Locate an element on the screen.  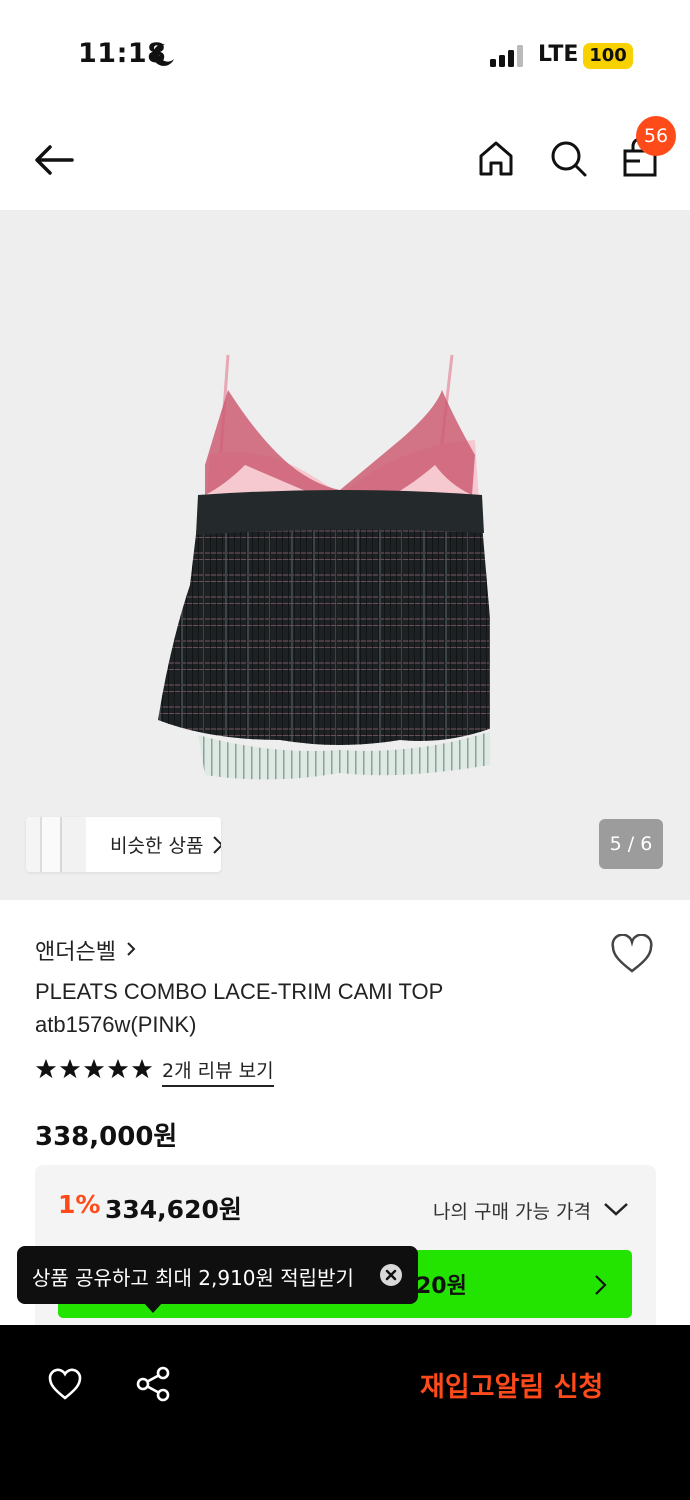
brand-link: 앤더슨벨 is located at coordinates (75, 950).